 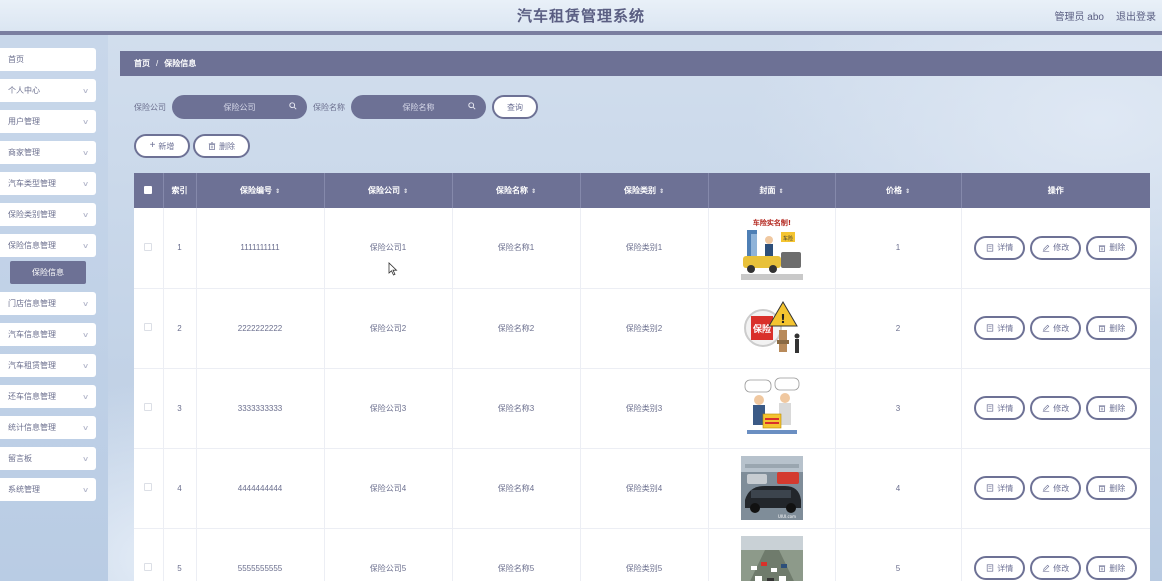 I want to click on cell-category: 保险类别4, so click(x=644, y=488).